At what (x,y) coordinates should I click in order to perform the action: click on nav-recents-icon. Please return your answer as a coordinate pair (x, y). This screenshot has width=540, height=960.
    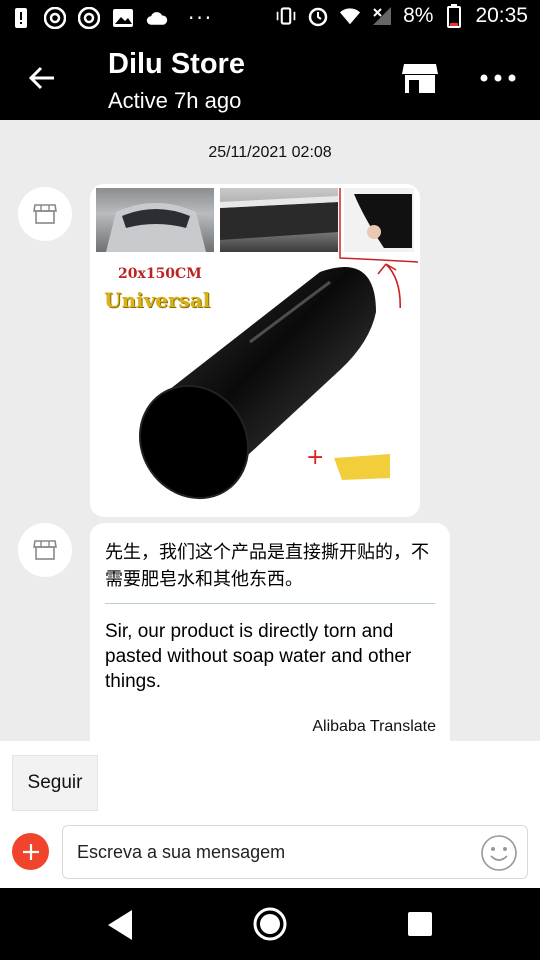
    Looking at the image, I should click on (420, 924).